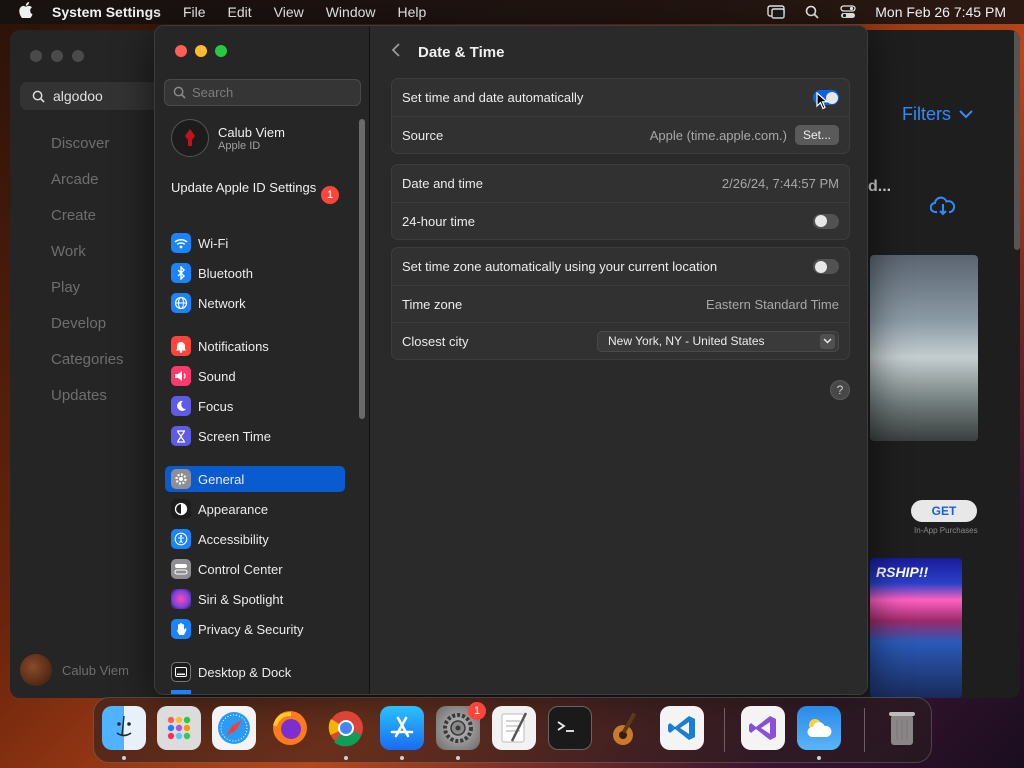 The height and width of the screenshot is (768, 1024). I want to click on nav-arcade: Arcade, so click(87, 188).